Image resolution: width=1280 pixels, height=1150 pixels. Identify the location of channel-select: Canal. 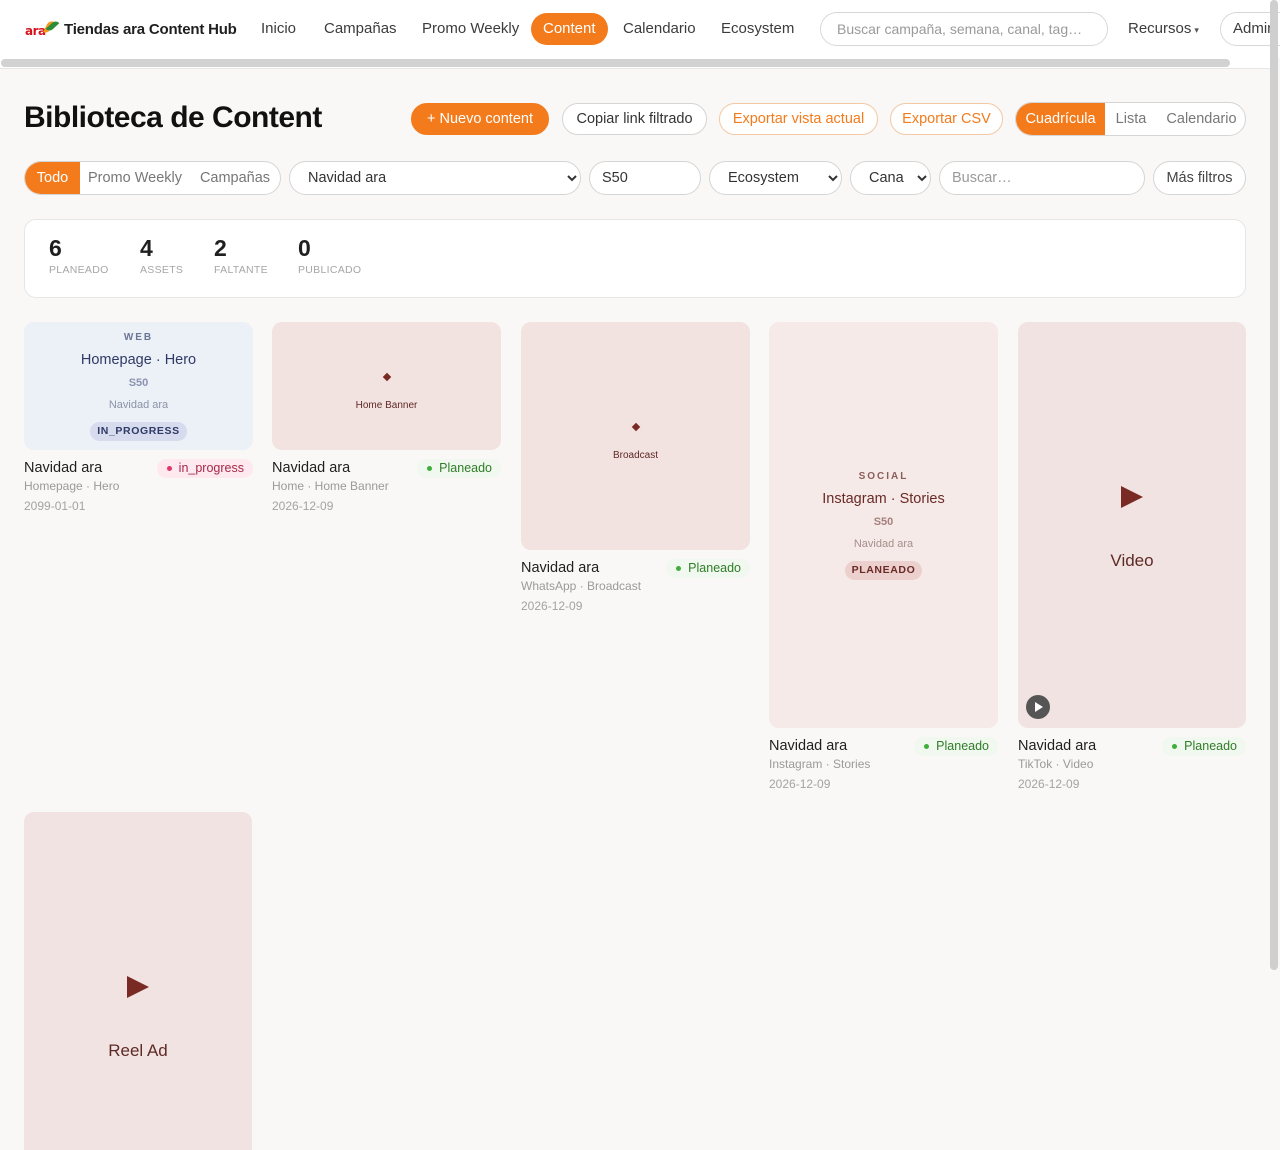
(890, 178).